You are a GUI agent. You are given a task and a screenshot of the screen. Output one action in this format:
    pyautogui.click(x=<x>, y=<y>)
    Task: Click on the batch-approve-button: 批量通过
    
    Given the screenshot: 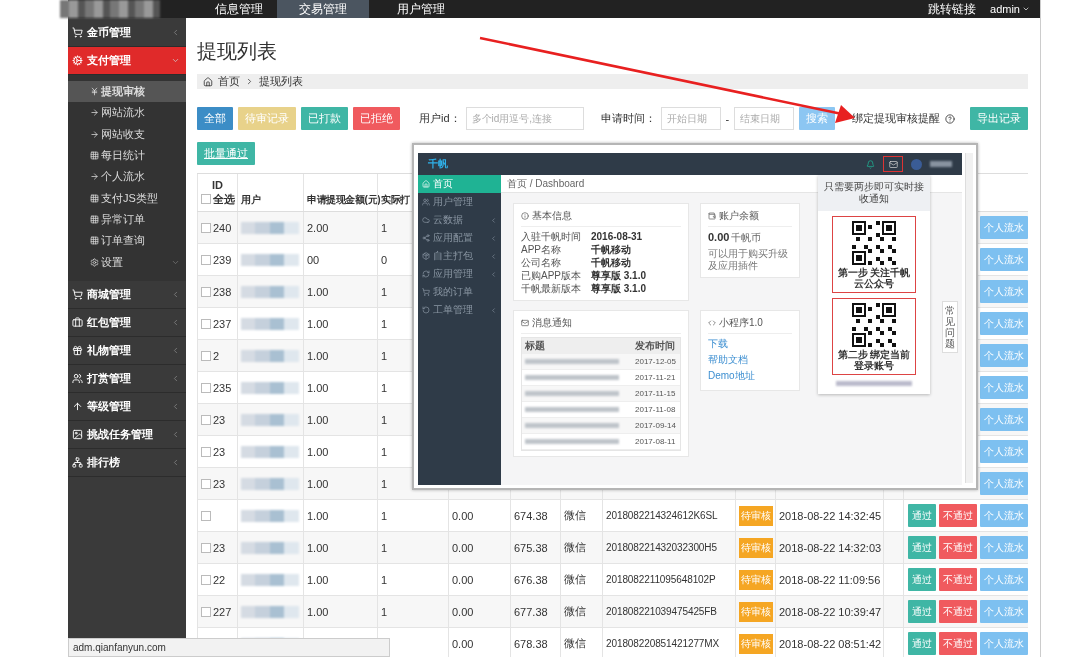 What is the action you would take?
    pyautogui.click(x=226, y=153)
    